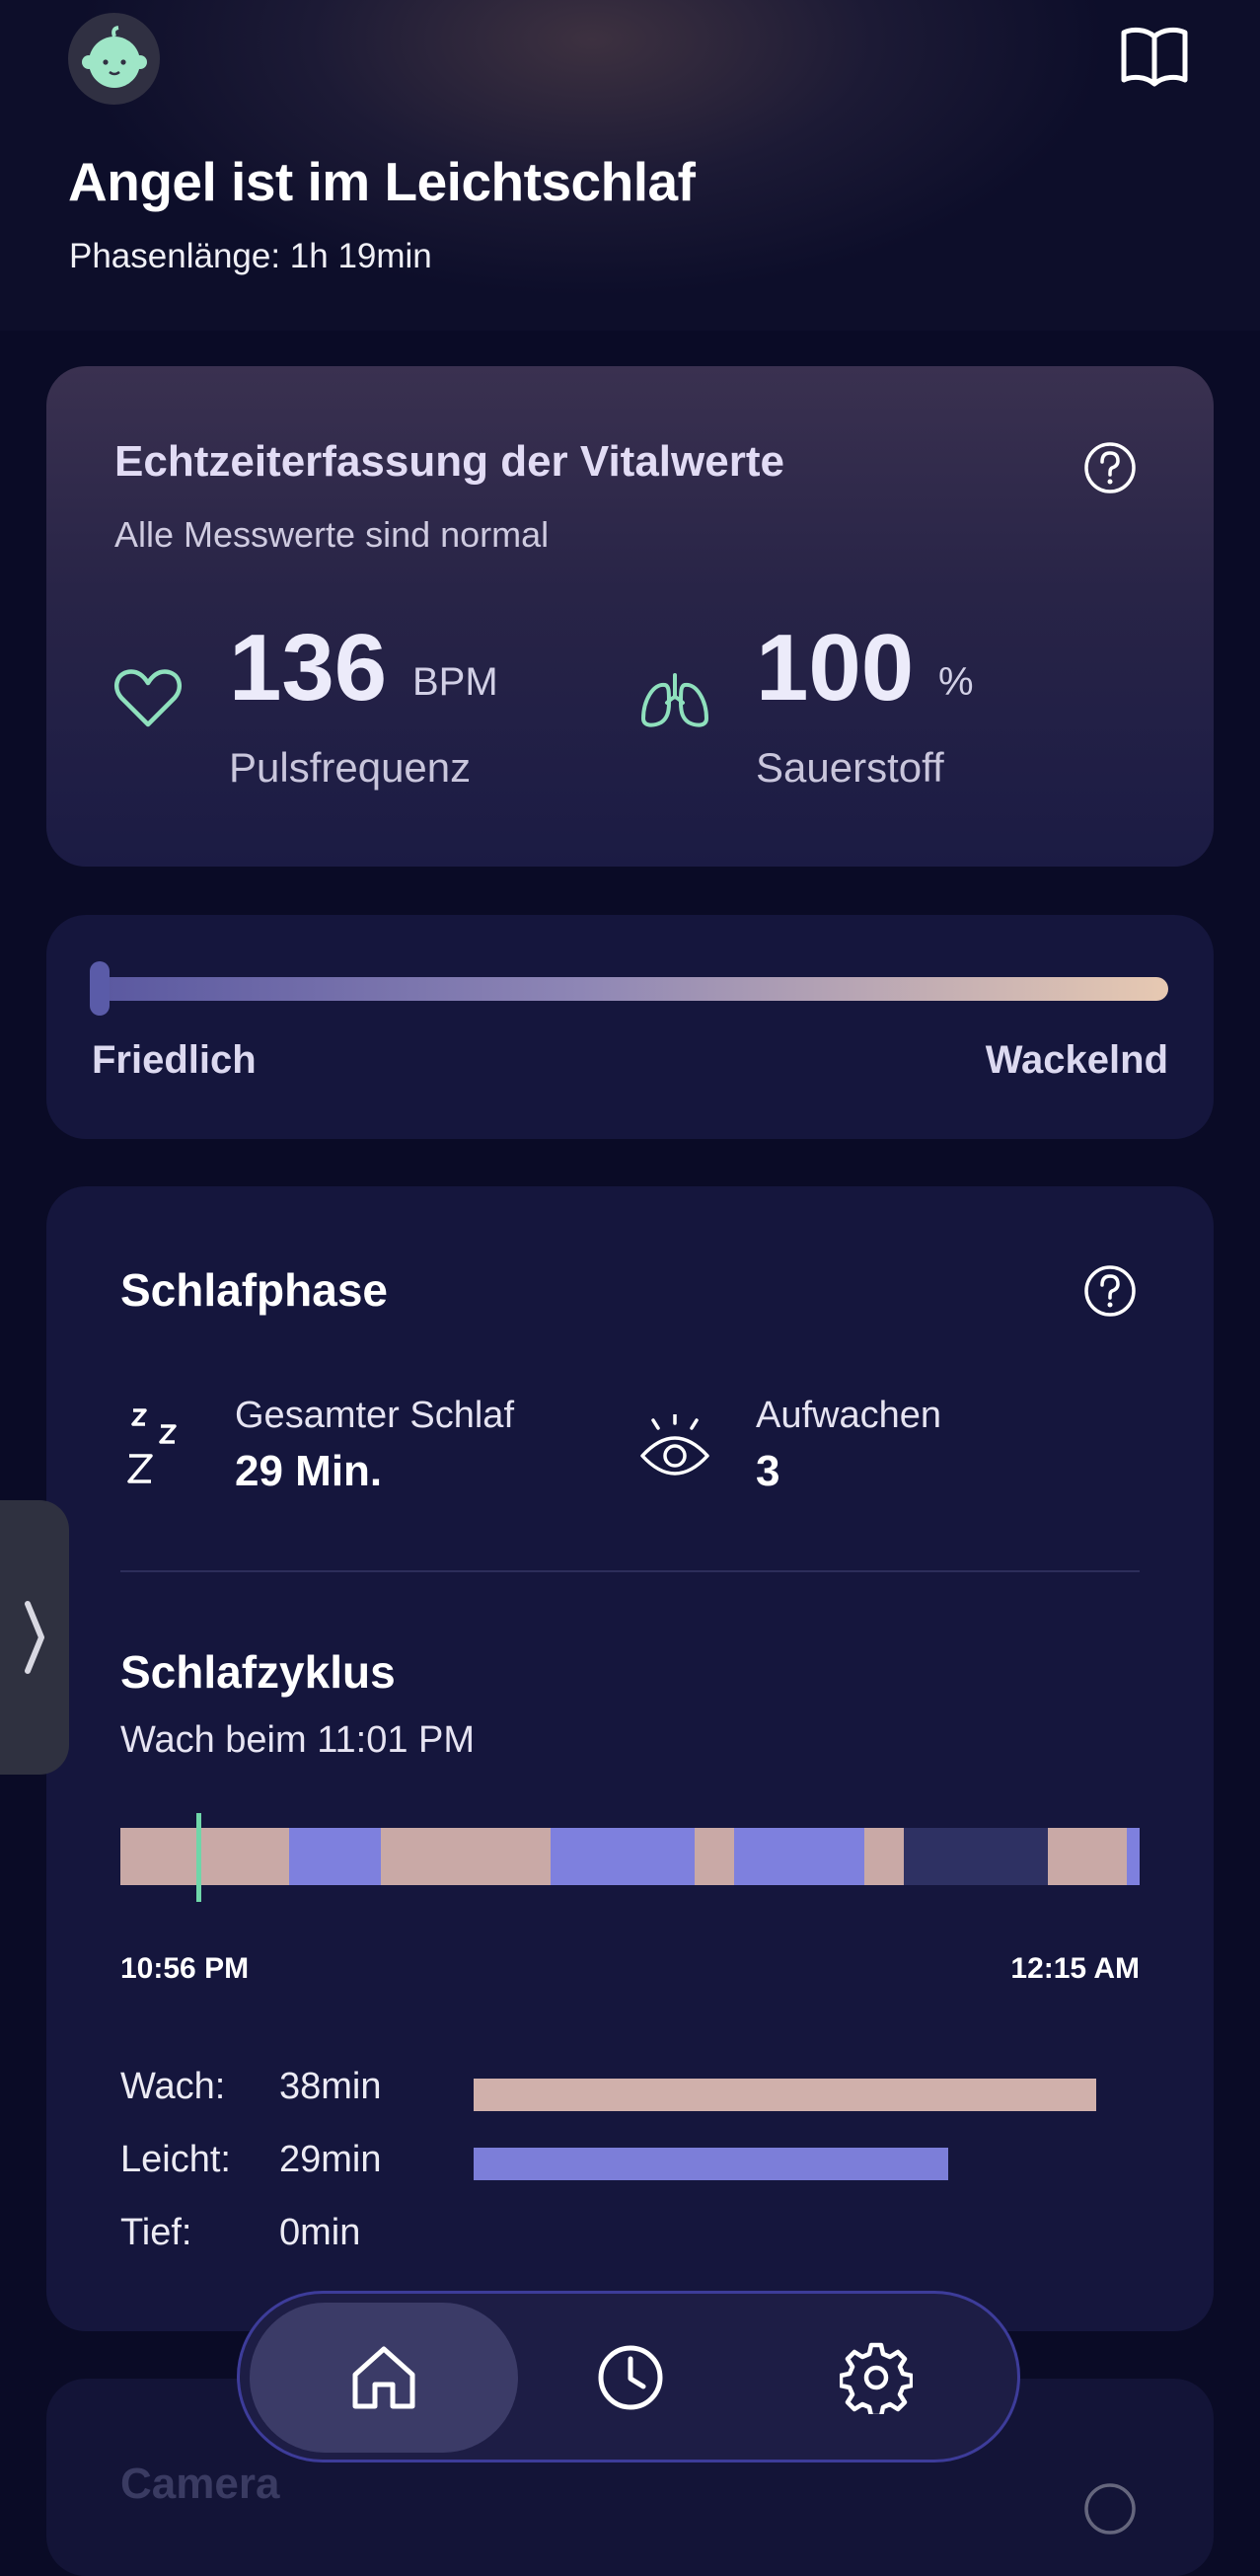  I want to click on legend-awake-value: 38min, so click(330, 2086).